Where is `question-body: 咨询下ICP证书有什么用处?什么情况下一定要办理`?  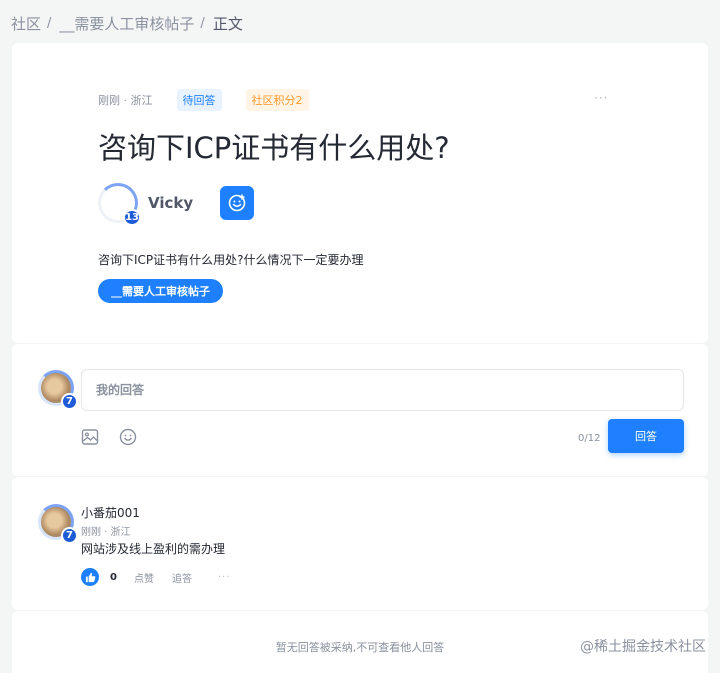 question-body: 咨询下ICP证书有什么用处?什么情况下一定要办理 is located at coordinates (231, 260).